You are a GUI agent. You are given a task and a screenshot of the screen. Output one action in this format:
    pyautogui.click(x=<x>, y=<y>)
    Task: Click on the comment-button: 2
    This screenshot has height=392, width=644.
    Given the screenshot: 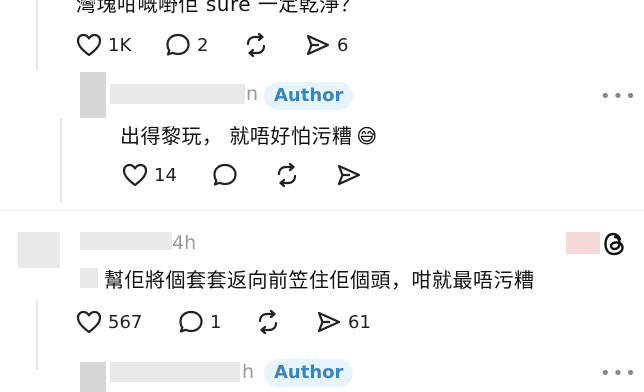 What is the action you would take?
    pyautogui.click(x=186, y=45)
    